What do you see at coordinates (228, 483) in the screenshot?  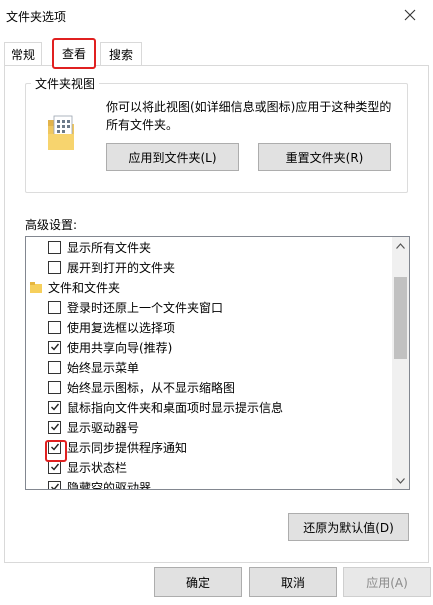 I see `list-item: 隐藏空的驱动器` at bounding box center [228, 483].